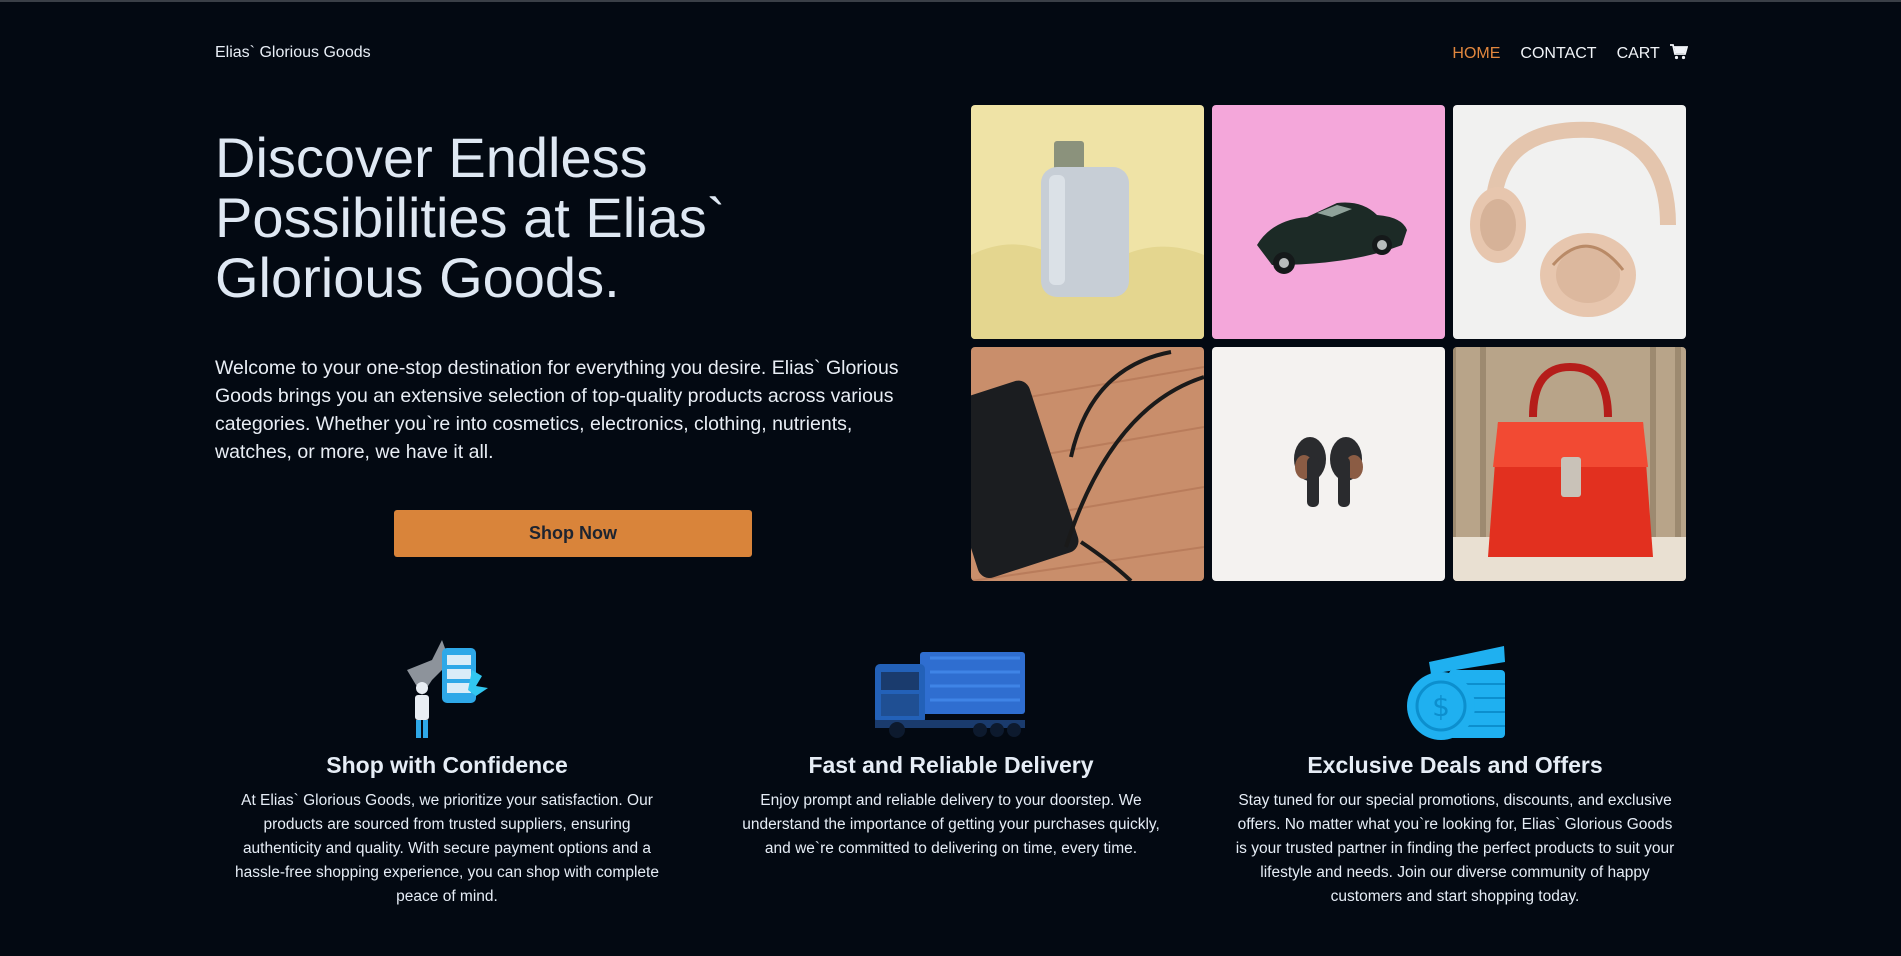 The image size is (1901, 956). Describe the element at coordinates (1638, 53) in the screenshot. I see `nav-cart-label: CART` at that location.